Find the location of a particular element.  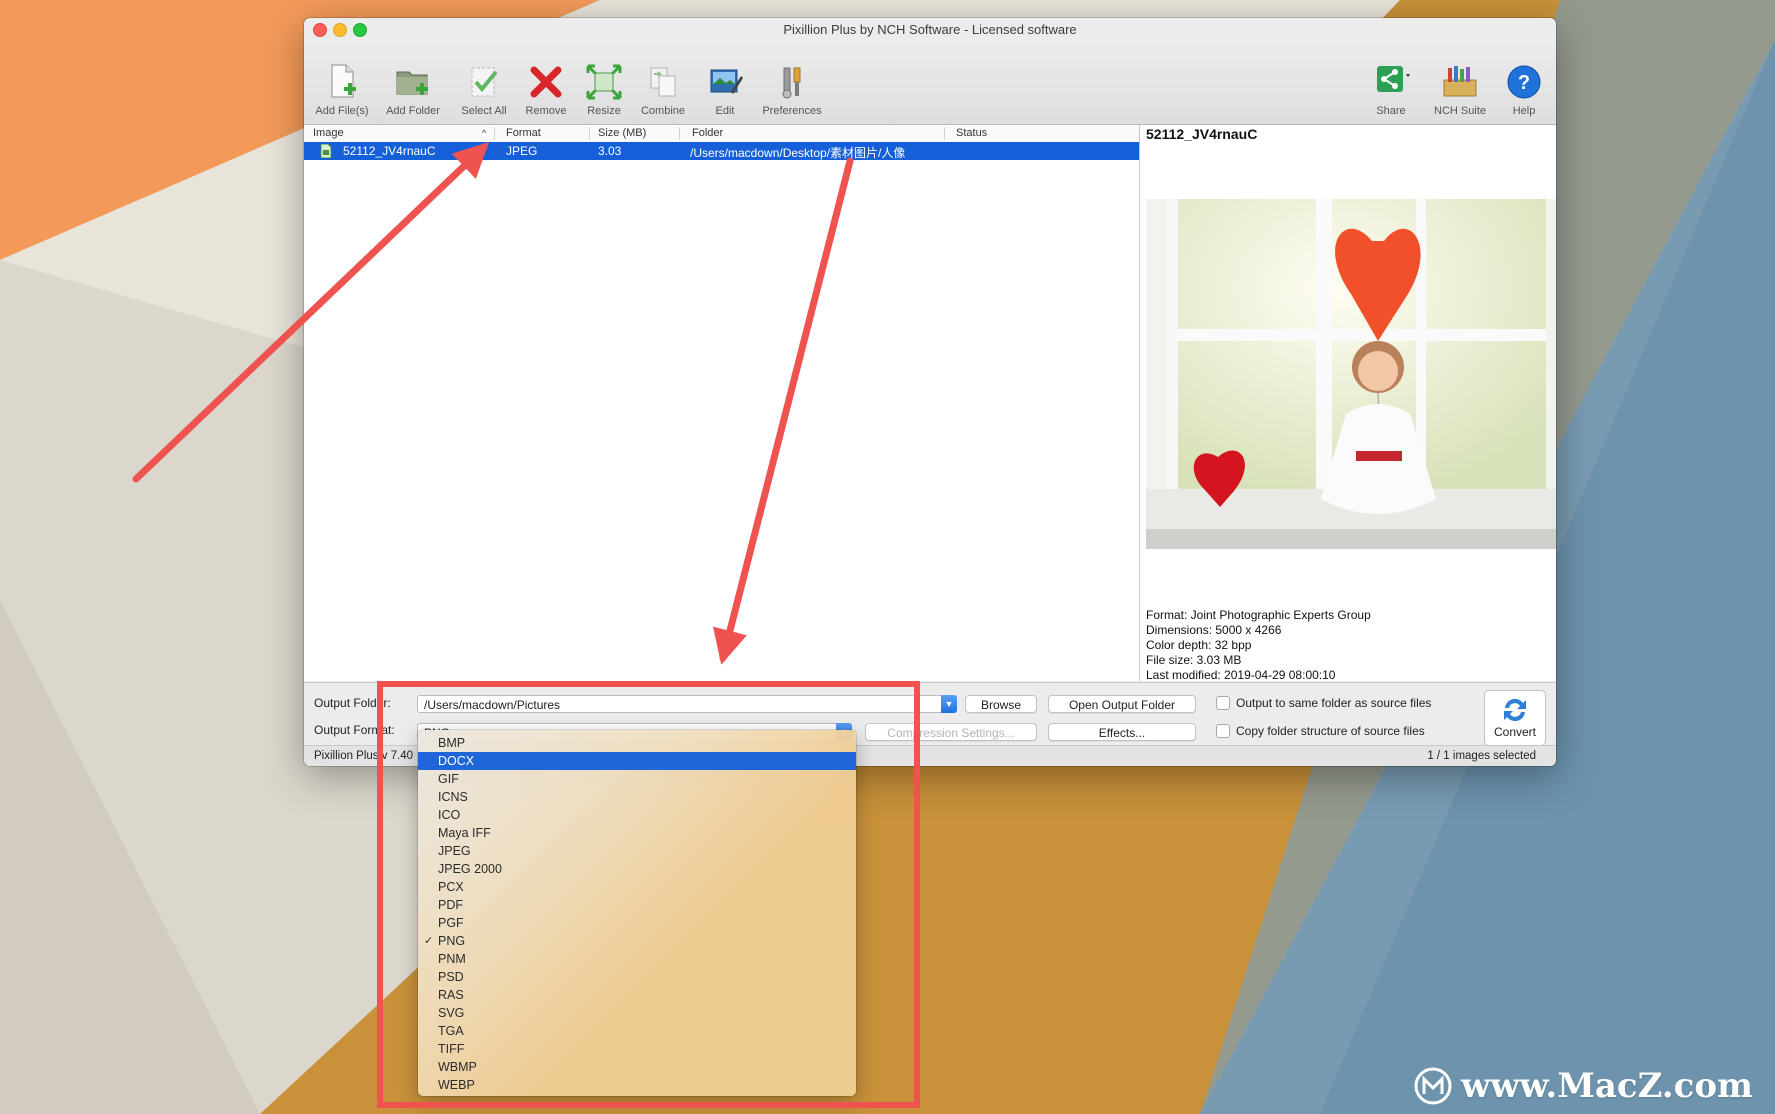

format-option-maya-iff: Maya IFF is located at coordinates (637, 833).